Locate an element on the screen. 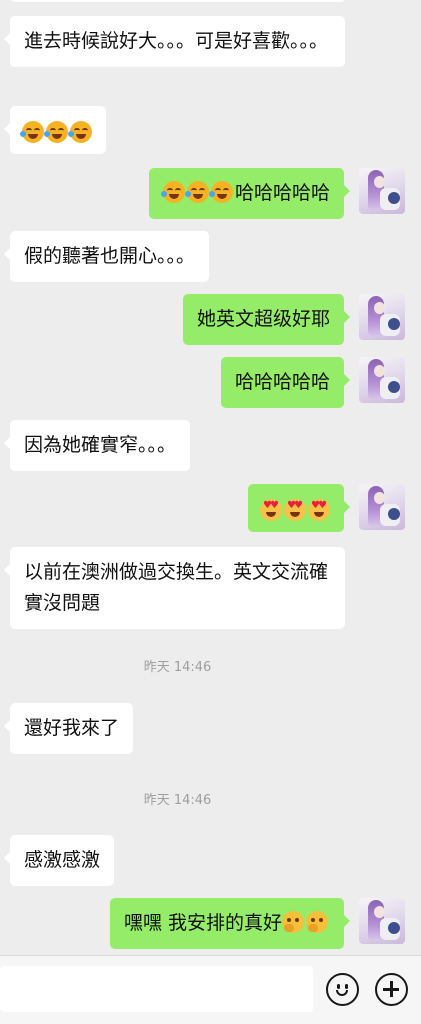  incoming-message-bubble: 進去時候說好大。。。可是好喜歡。。。 is located at coordinates (174, 41).